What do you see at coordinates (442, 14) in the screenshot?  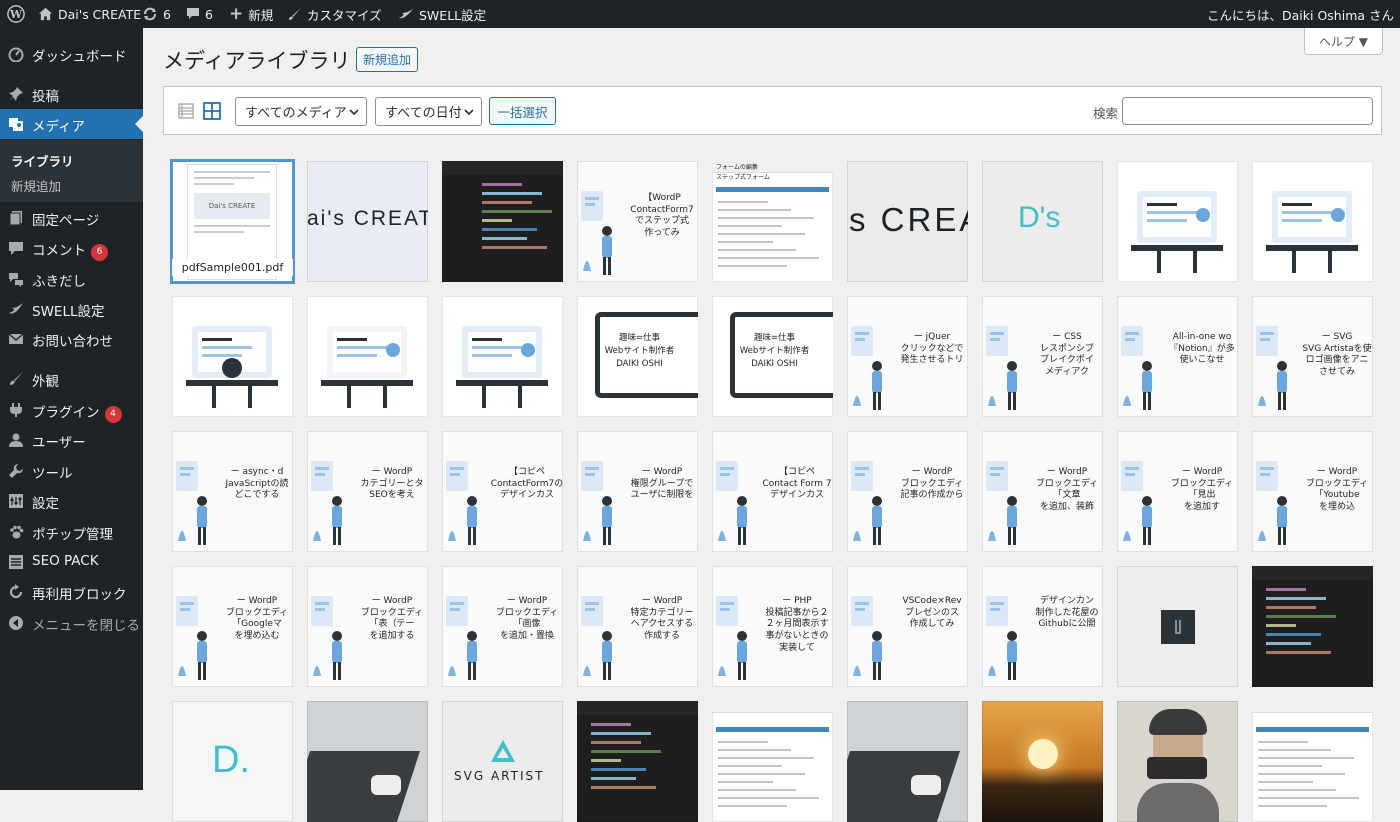 I see `swell-settings-link: SWELL設定` at bounding box center [442, 14].